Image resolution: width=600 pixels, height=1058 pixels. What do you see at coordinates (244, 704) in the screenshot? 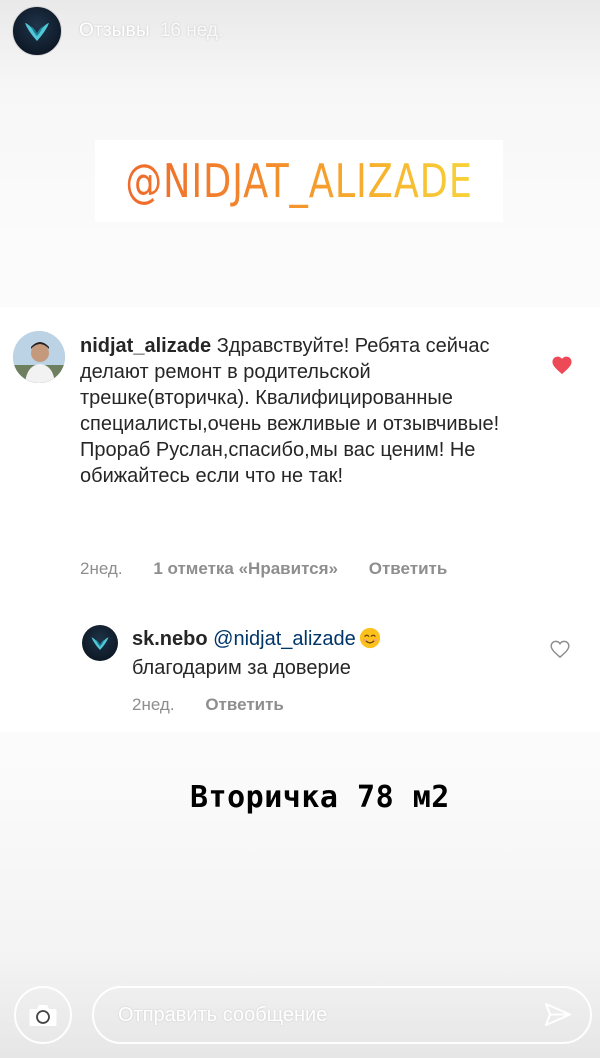
I see `reply-reply-button: Ответить` at bounding box center [244, 704].